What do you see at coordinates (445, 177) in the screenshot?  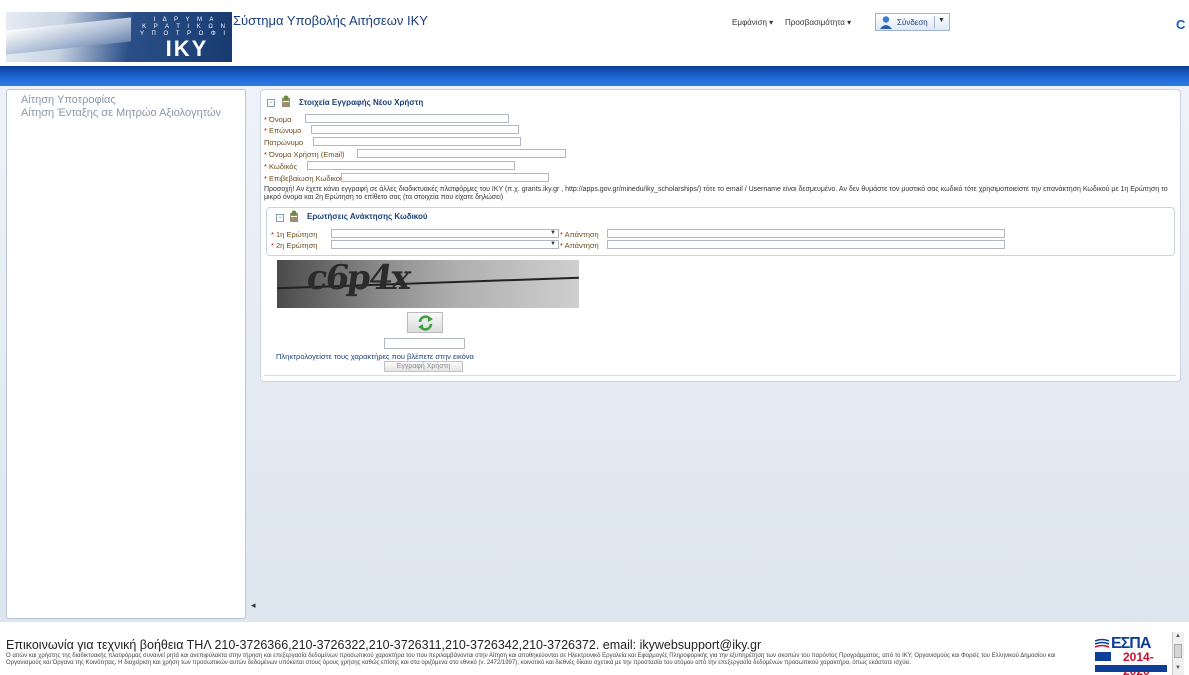 I see `confirm-password-input` at bounding box center [445, 177].